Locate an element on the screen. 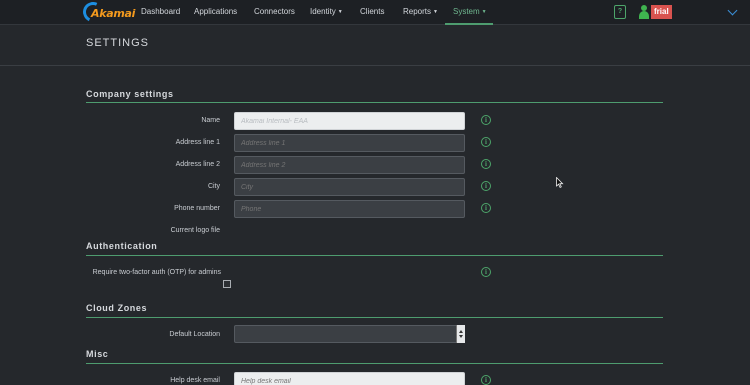 This screenshot has height=385, width=750. address-line-1-field is located at coordinates (349, 143).